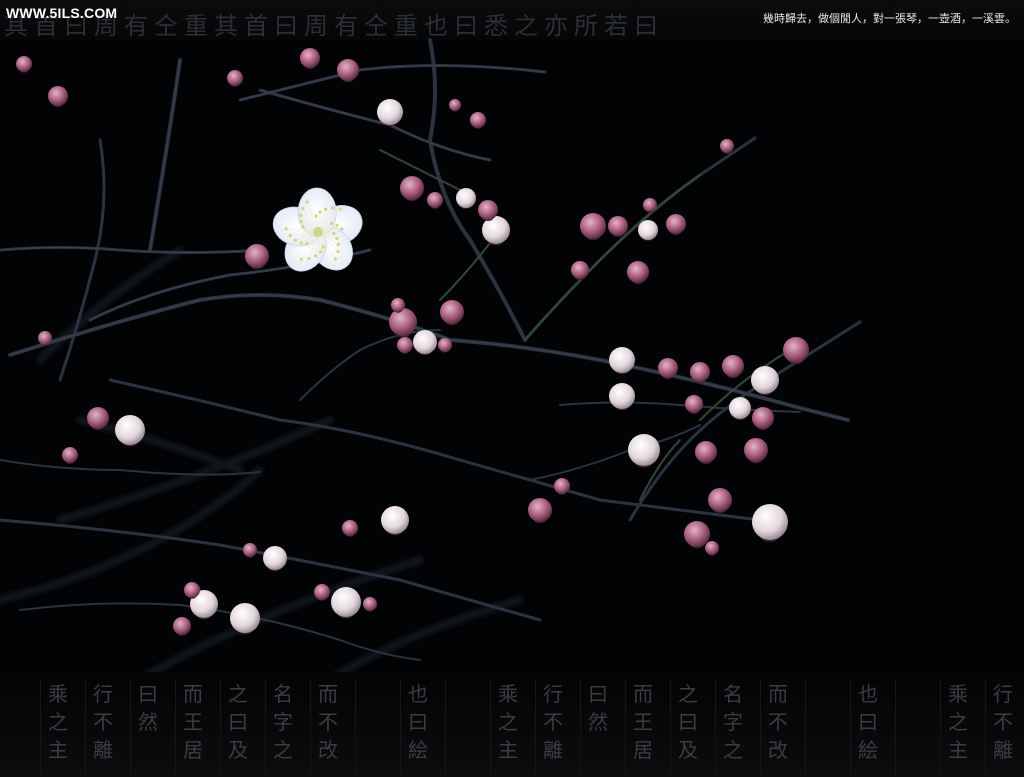 The height and width of the screenshot is (777, 1024). I want to click on bottom-glyph: 名, so click(283, 694).